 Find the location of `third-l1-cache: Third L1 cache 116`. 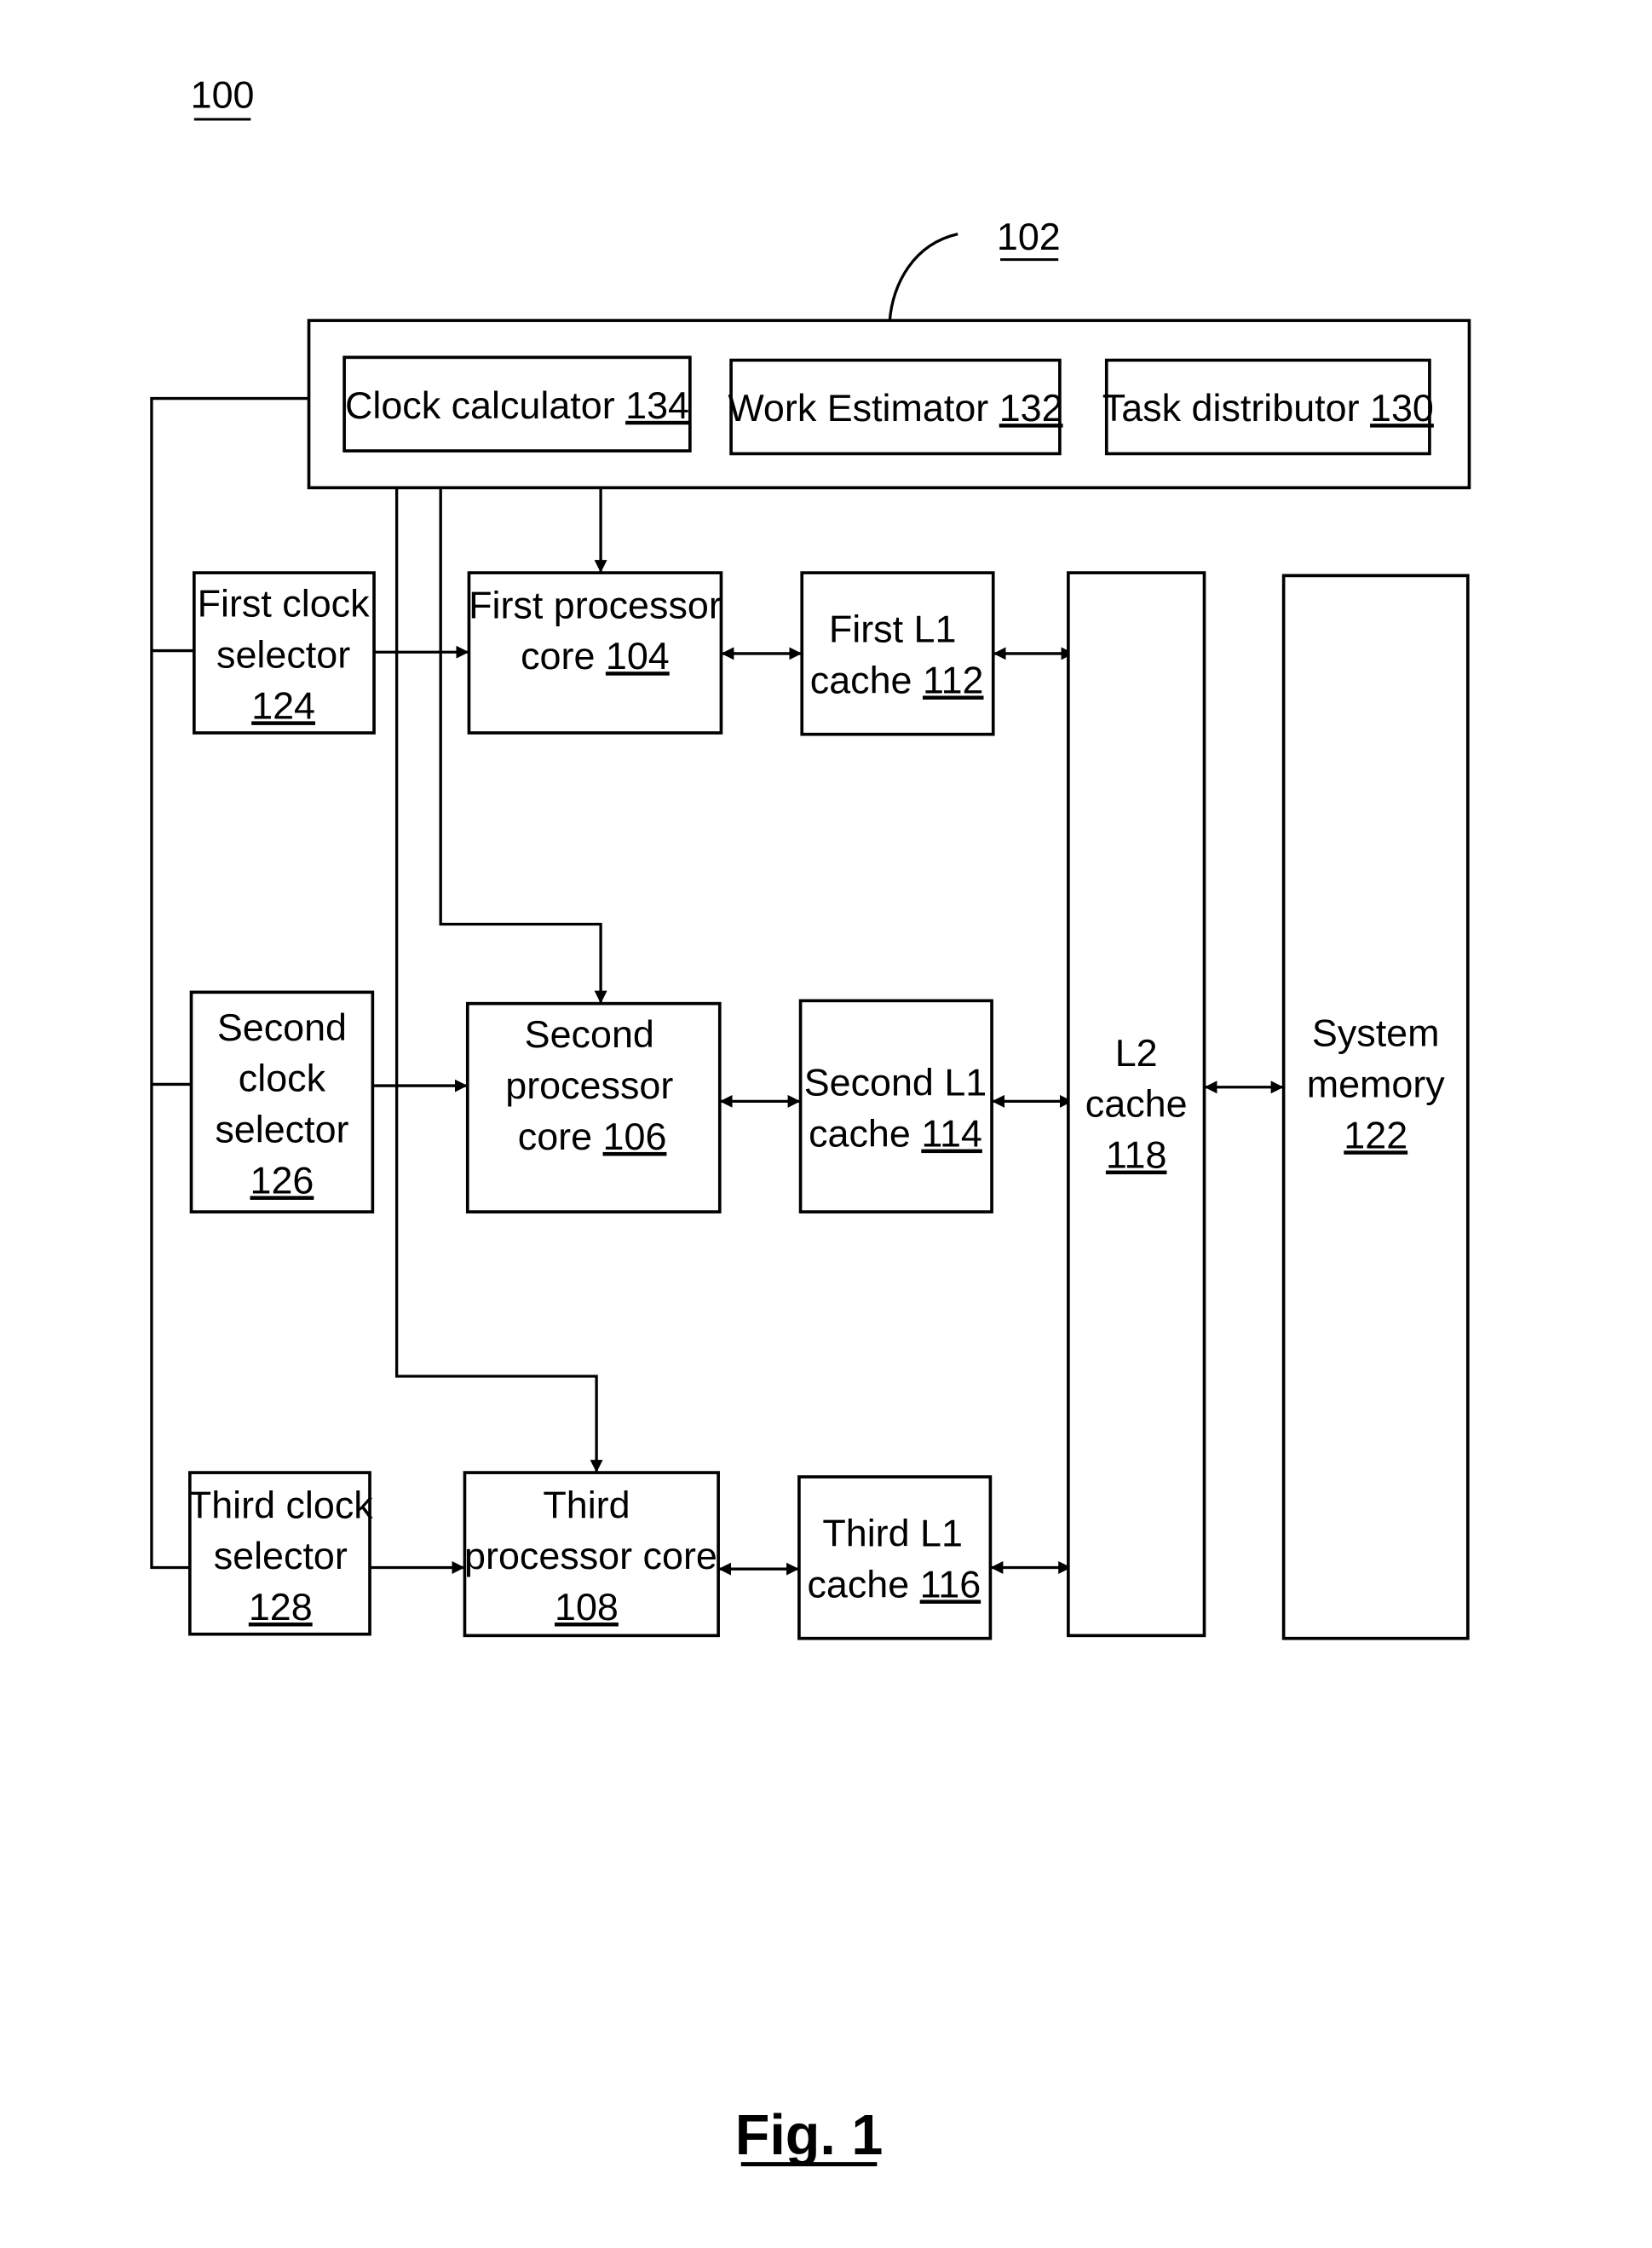

third-l1-cache: Third L1 cache 116 is located at coordinates (895, 1557).